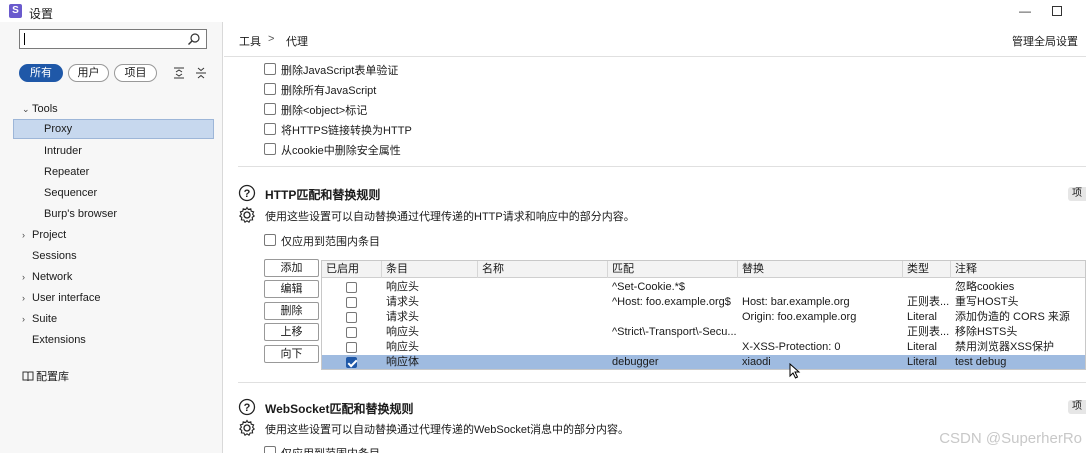  I want to click on edit-button: 编辑, so click(291, 289).